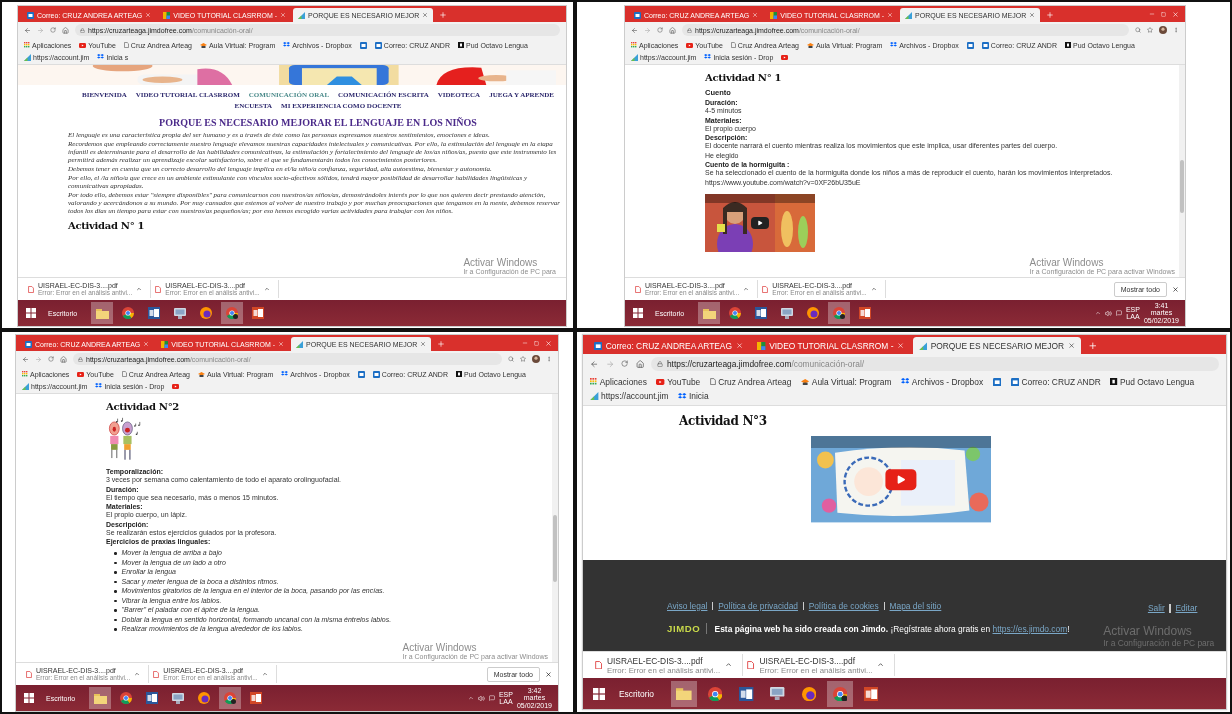 This screenshot has height=714, width=1232. Describe the element at coordinates (285, 374) in the screenshot. I see `box-icon` at that location.